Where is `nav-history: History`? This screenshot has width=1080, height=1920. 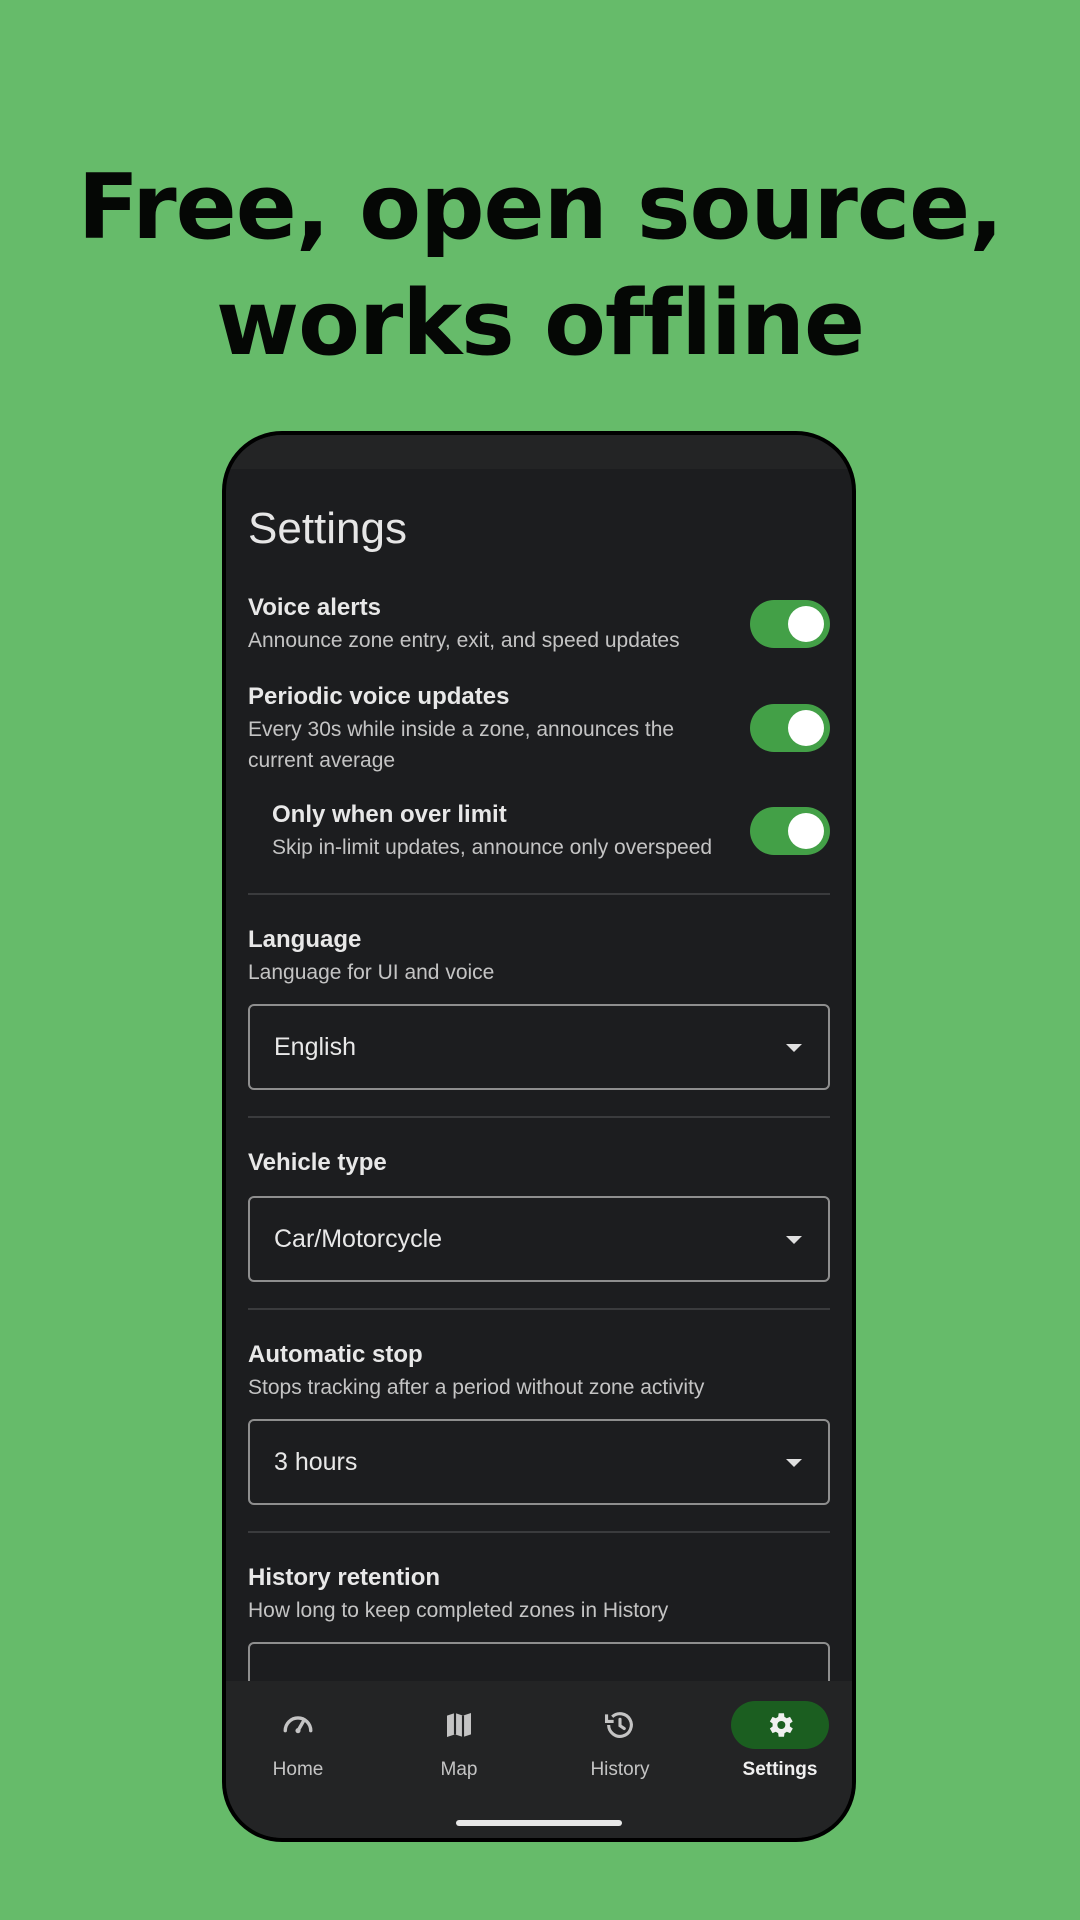 nav-history: History is located at coordinates (620, 1741).